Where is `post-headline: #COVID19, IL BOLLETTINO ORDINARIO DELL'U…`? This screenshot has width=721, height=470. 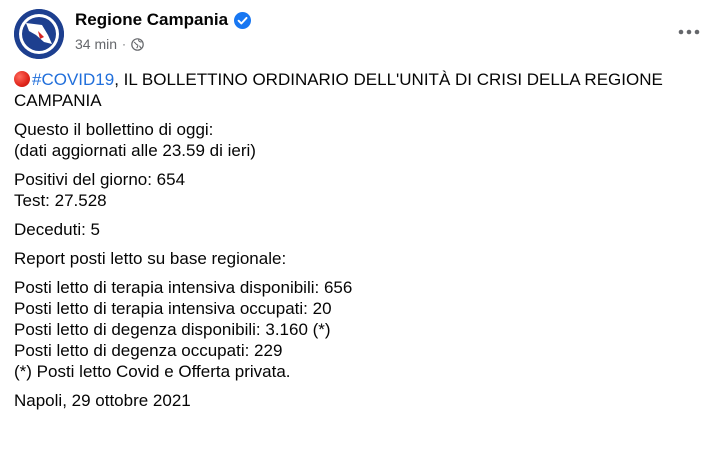
post-headline: #COVID19, IL BOLLETTINO ORDINARIO DELL'U… is located at coordinates (359, 90).